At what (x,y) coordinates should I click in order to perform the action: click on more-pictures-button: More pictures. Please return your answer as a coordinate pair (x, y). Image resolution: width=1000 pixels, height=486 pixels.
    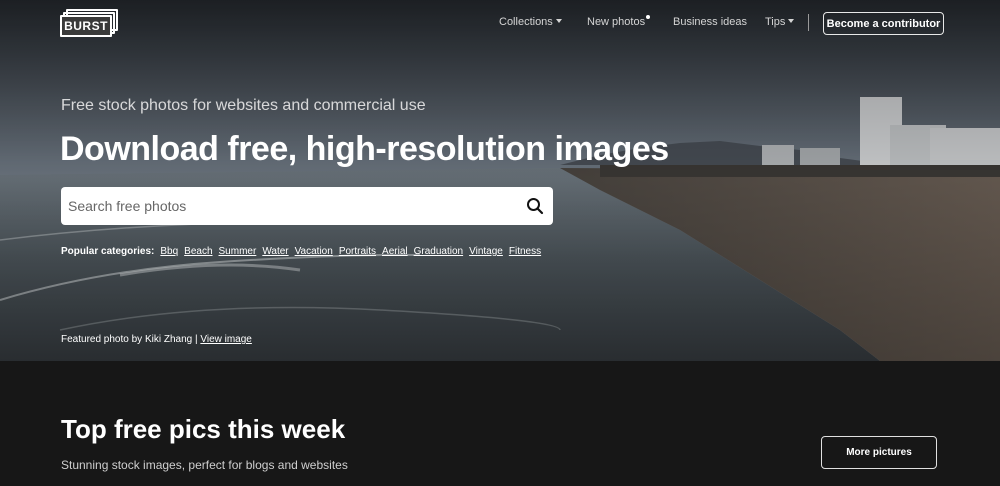
    Looking at the image, I should click on (879, 452).